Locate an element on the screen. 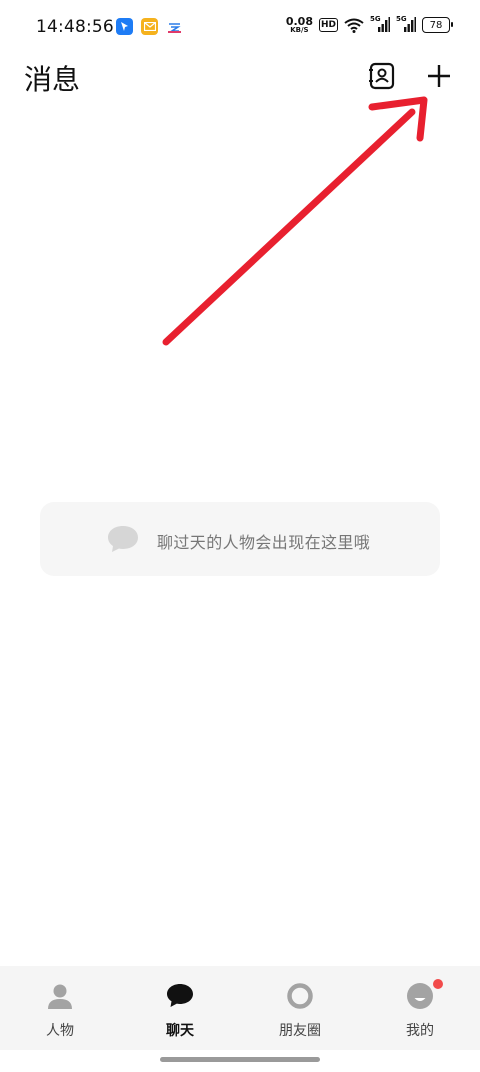 The height and width of the screenshot is (1072, 480). person-icon is located at coordinates (60, 996).